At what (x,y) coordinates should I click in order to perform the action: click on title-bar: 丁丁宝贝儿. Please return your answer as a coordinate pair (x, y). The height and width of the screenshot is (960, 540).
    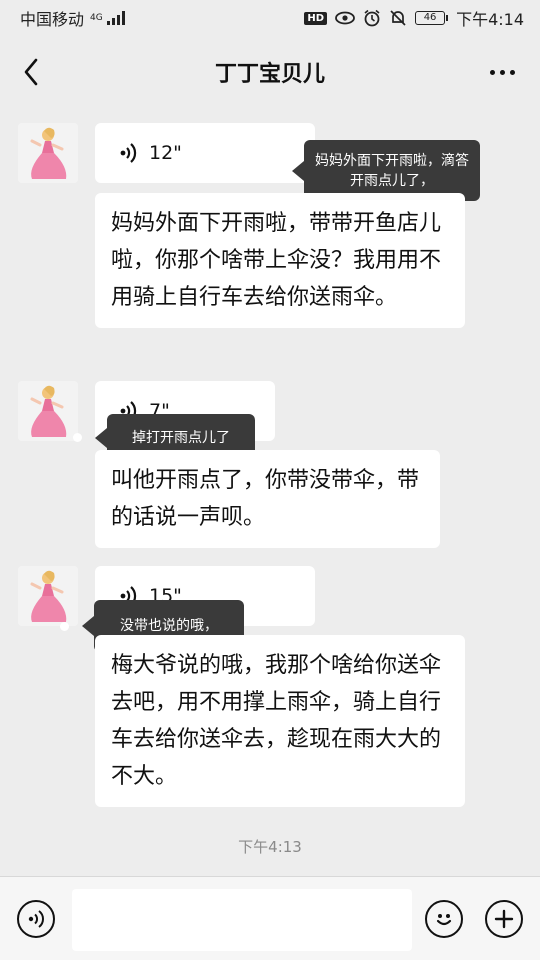
    Looking at the image, I should click on (270, 72).